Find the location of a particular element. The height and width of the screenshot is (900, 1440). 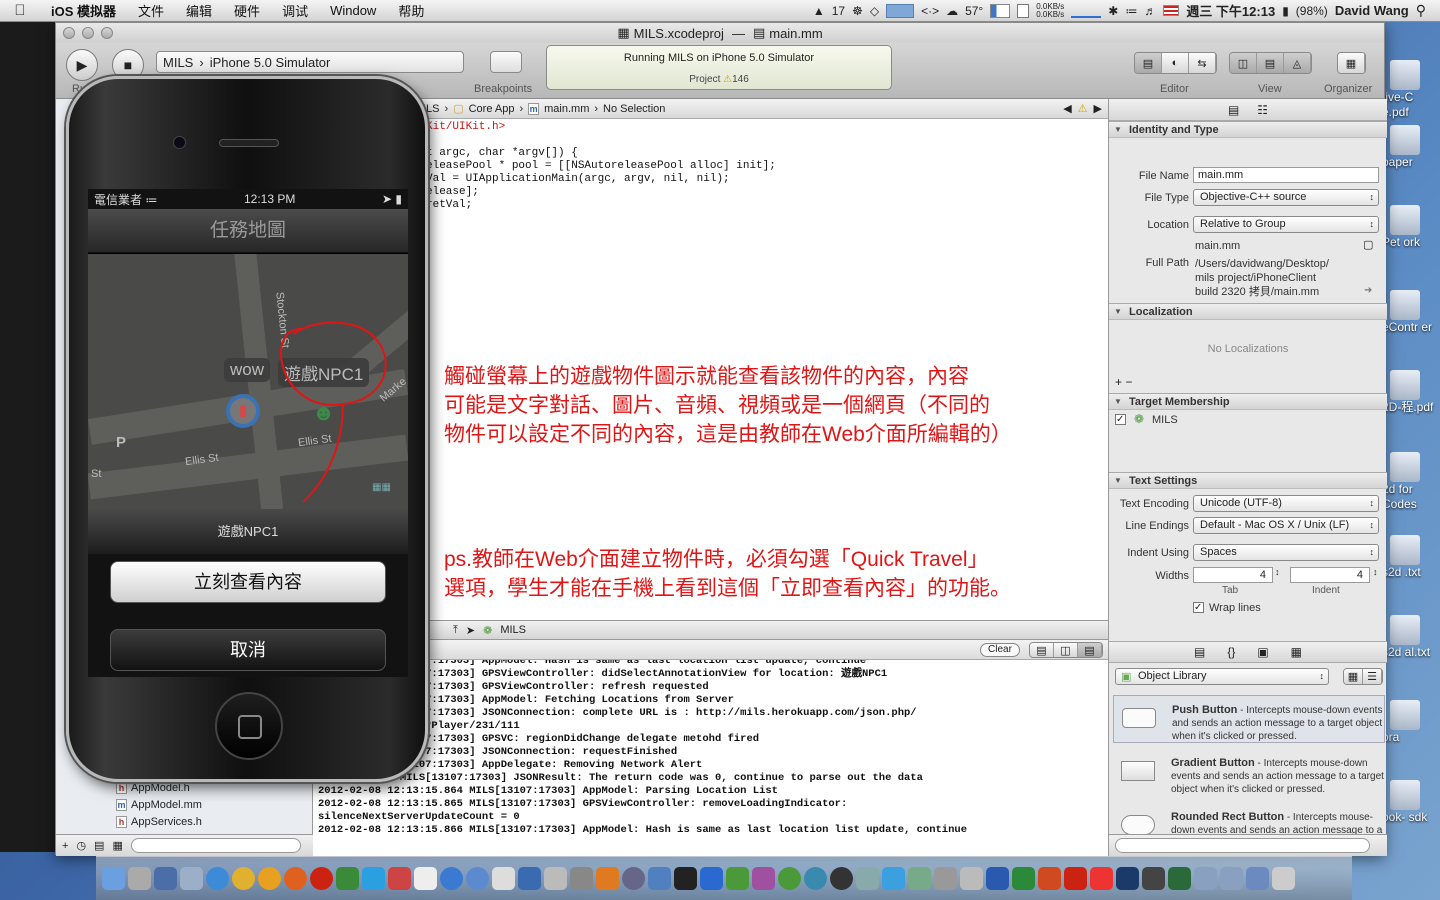

text-encoding-select: Unicode (UTF-8) is located at coordinates (1286, 503).